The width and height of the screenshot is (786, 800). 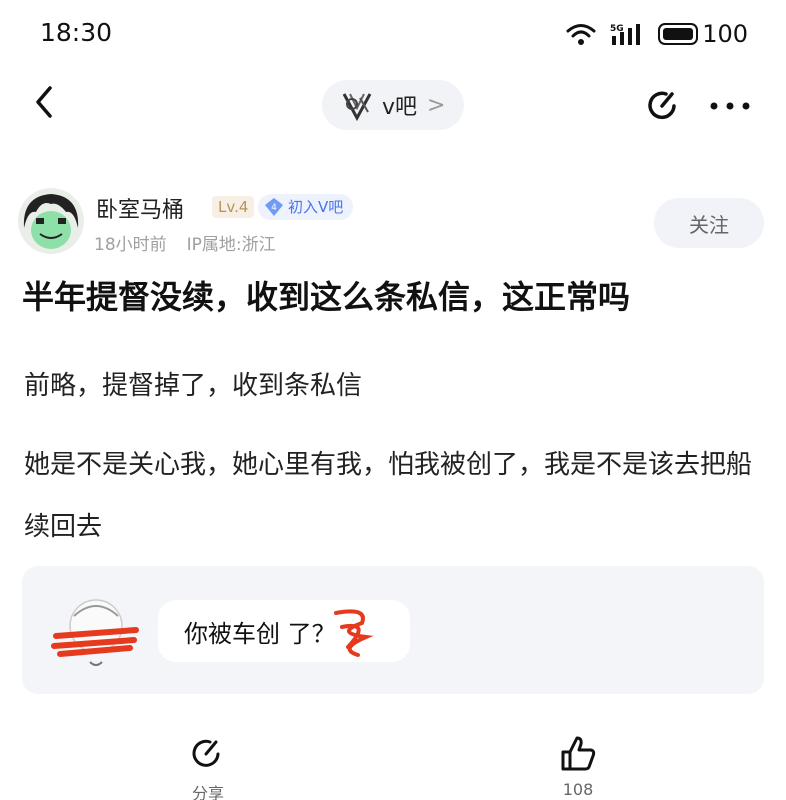 I want to click on status-bar: 18:30 5G 100, so click(x=393, y=33).